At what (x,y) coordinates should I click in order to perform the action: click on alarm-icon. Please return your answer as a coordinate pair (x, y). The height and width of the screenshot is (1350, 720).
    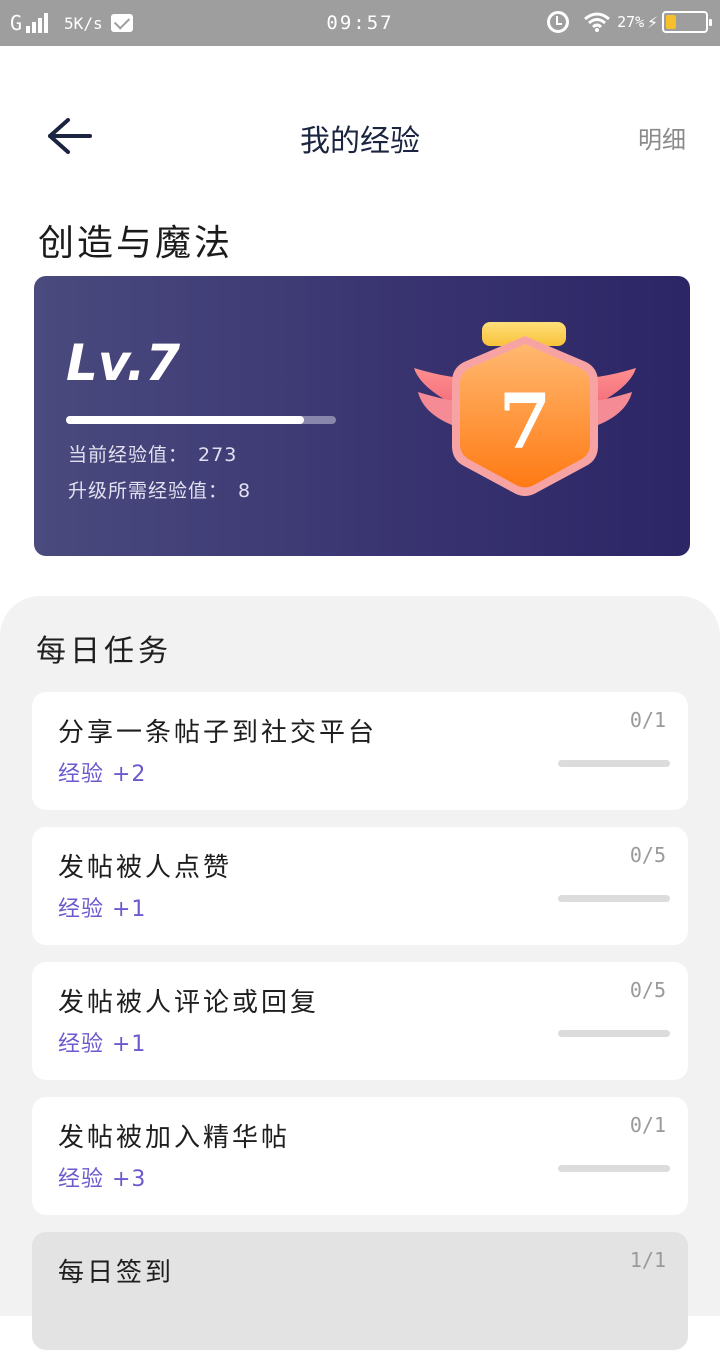
    Looking at the image, I should click on (558, 22).